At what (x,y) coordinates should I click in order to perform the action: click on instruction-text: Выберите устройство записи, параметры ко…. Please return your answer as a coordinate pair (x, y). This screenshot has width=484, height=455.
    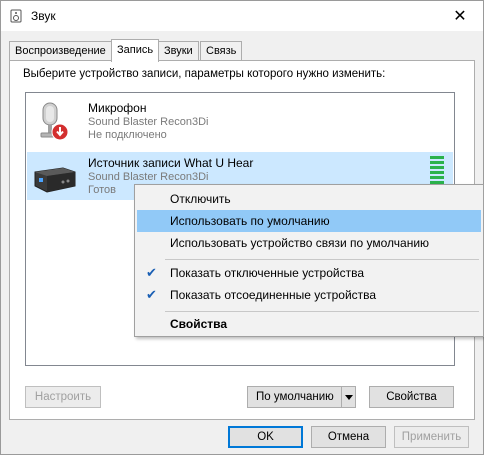
    Looking at the image, I should click on (204, 74).